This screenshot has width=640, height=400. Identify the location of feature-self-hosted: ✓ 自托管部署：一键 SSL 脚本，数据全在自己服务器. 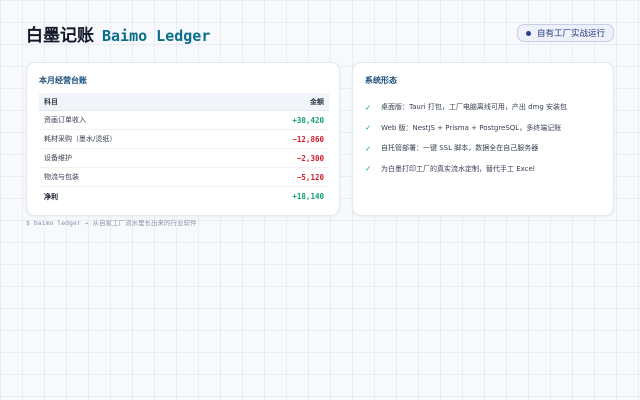
(484, 148).